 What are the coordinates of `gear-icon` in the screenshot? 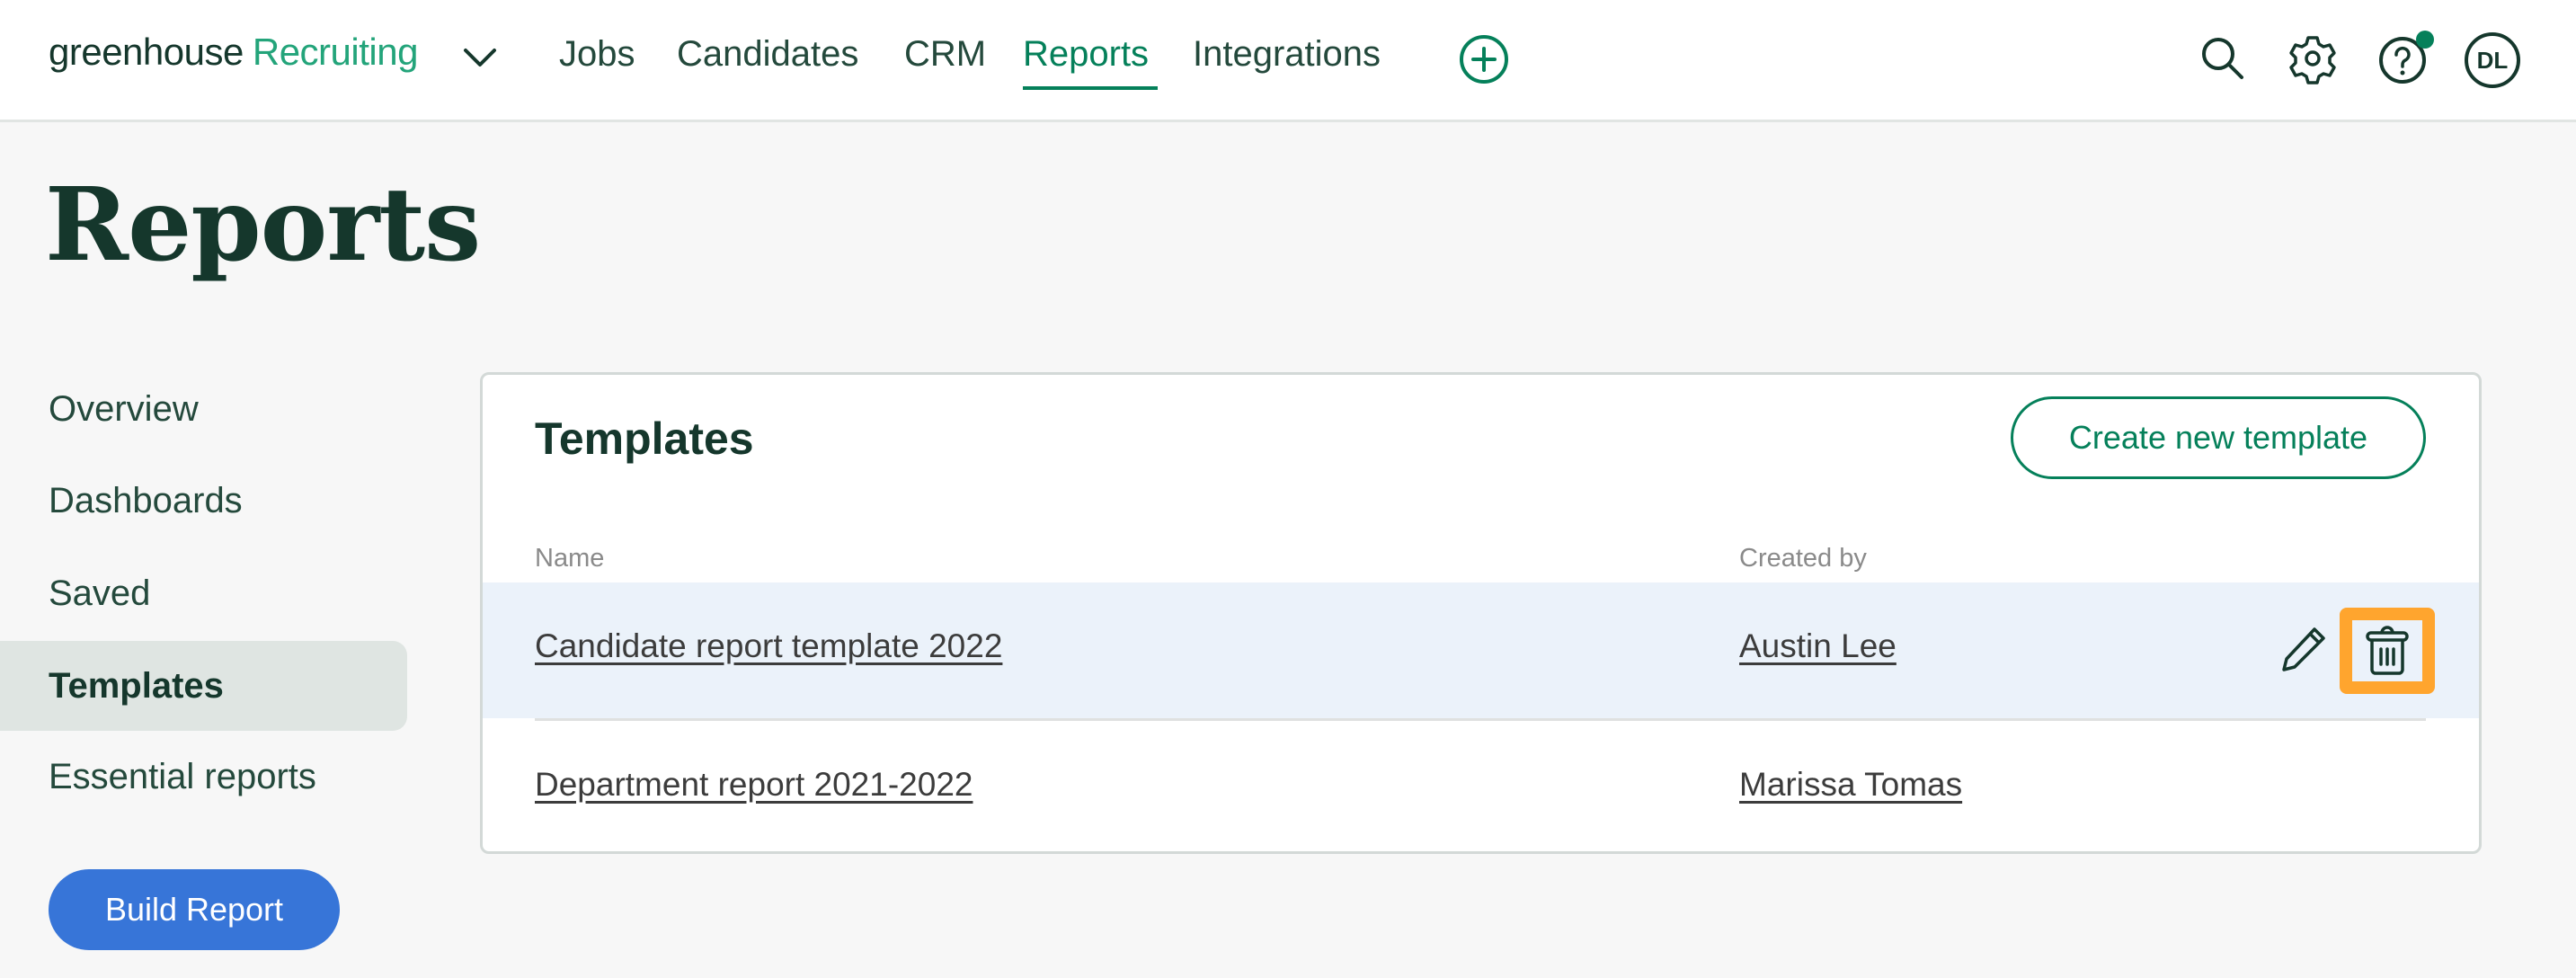 It's located at (2313, 58).